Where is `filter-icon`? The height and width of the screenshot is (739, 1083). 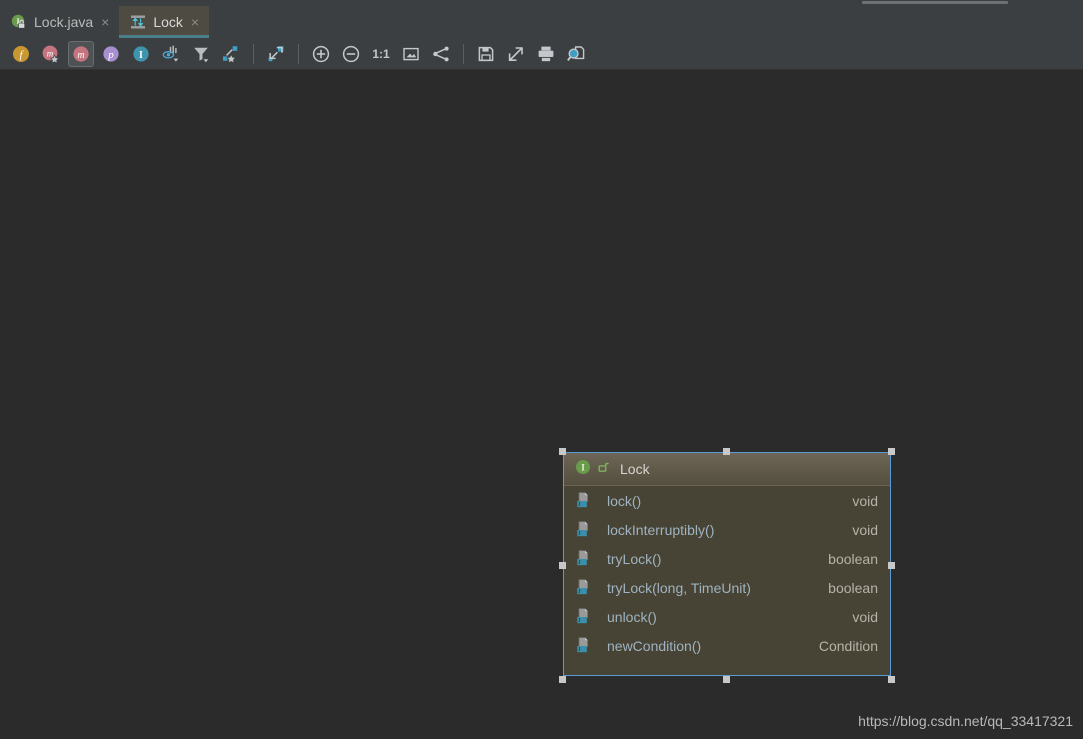
filter-icon is located at coordinates (201, 54).